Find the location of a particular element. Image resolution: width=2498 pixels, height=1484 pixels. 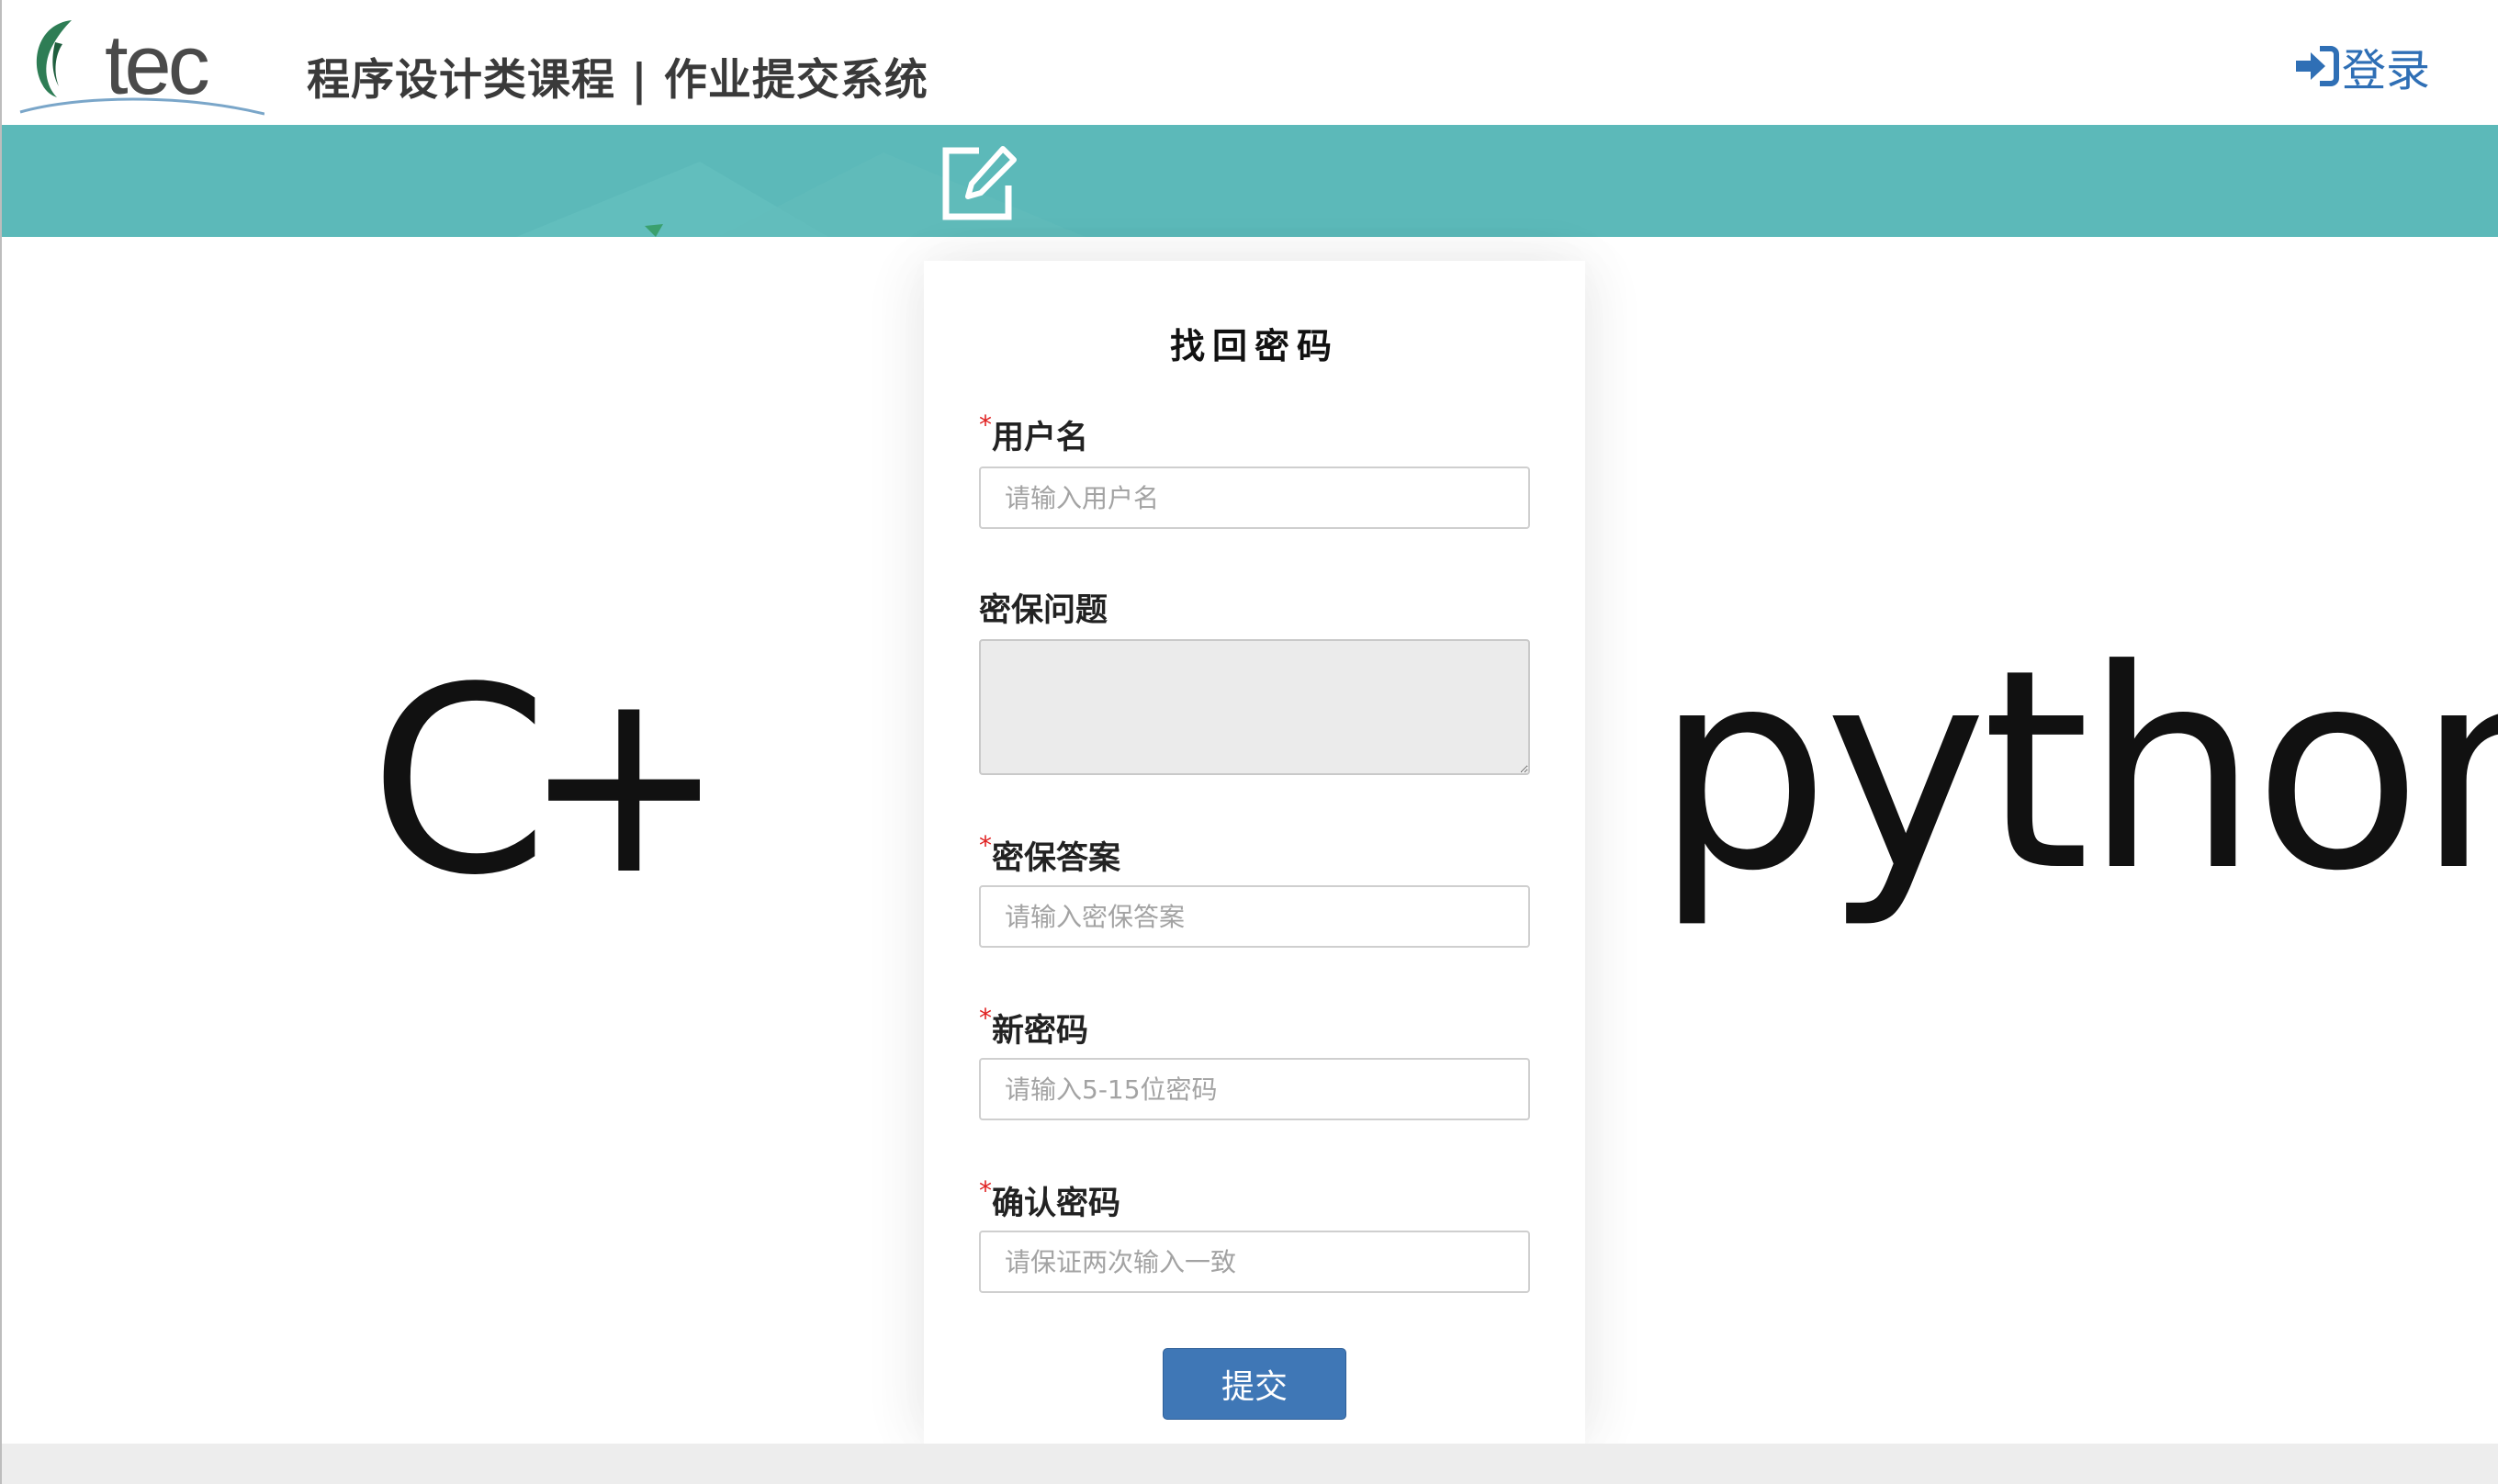

footer-bar is located at coordinates (1250, 1464).